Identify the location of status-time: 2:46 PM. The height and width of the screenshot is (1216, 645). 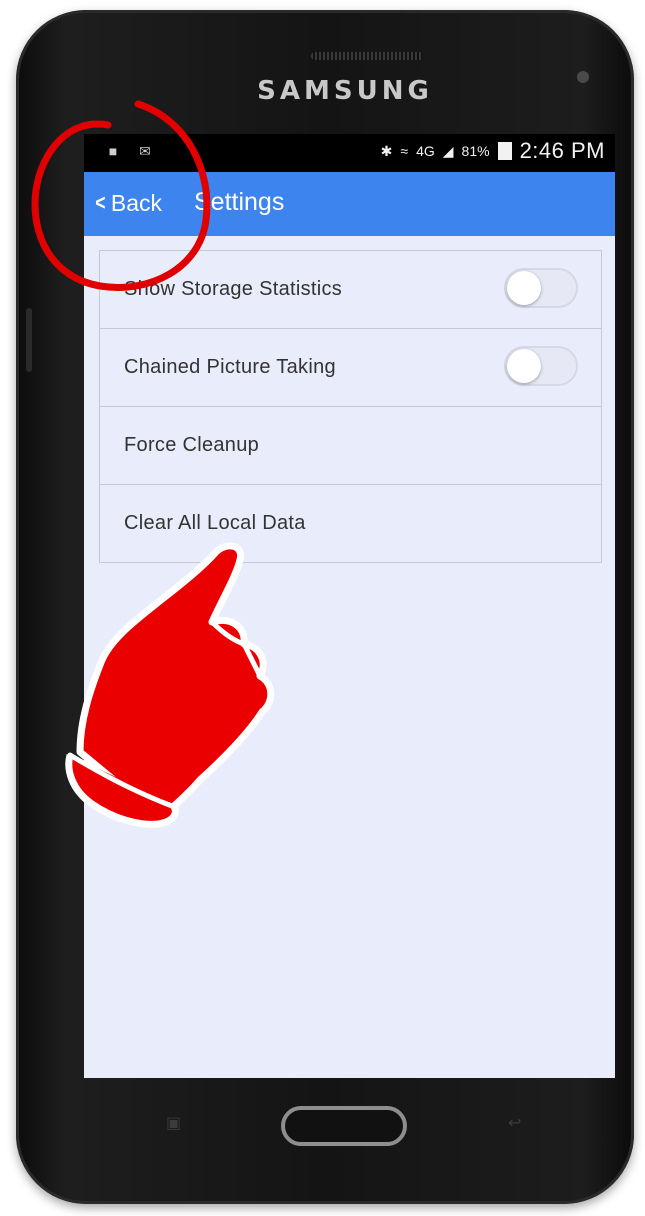
(562, 150).